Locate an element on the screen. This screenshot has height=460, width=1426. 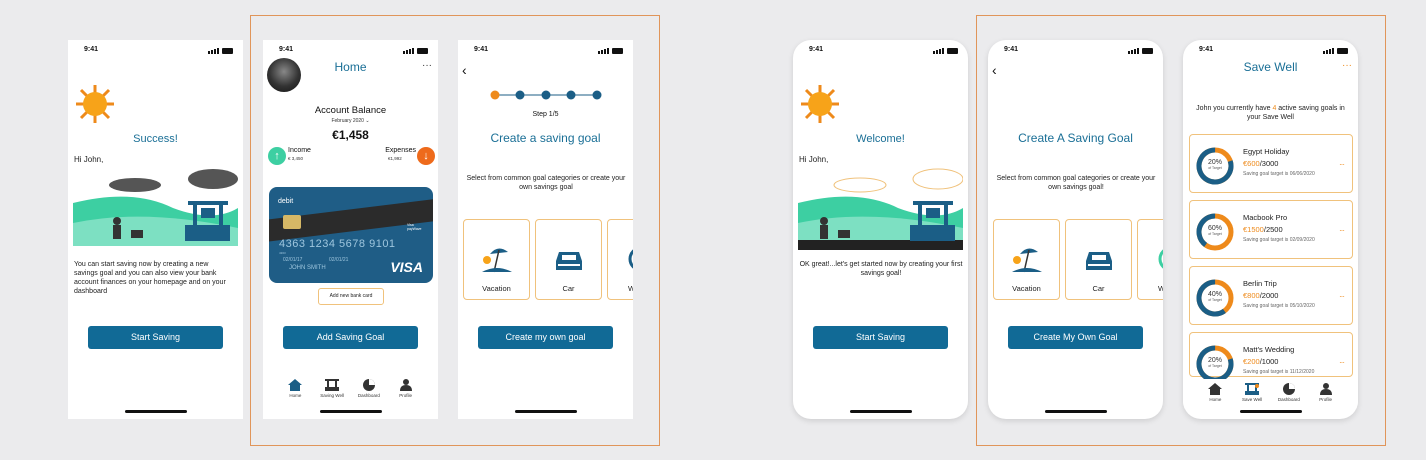
month-selector: February 2020 ⌄ is located at coordinates (350, 121).